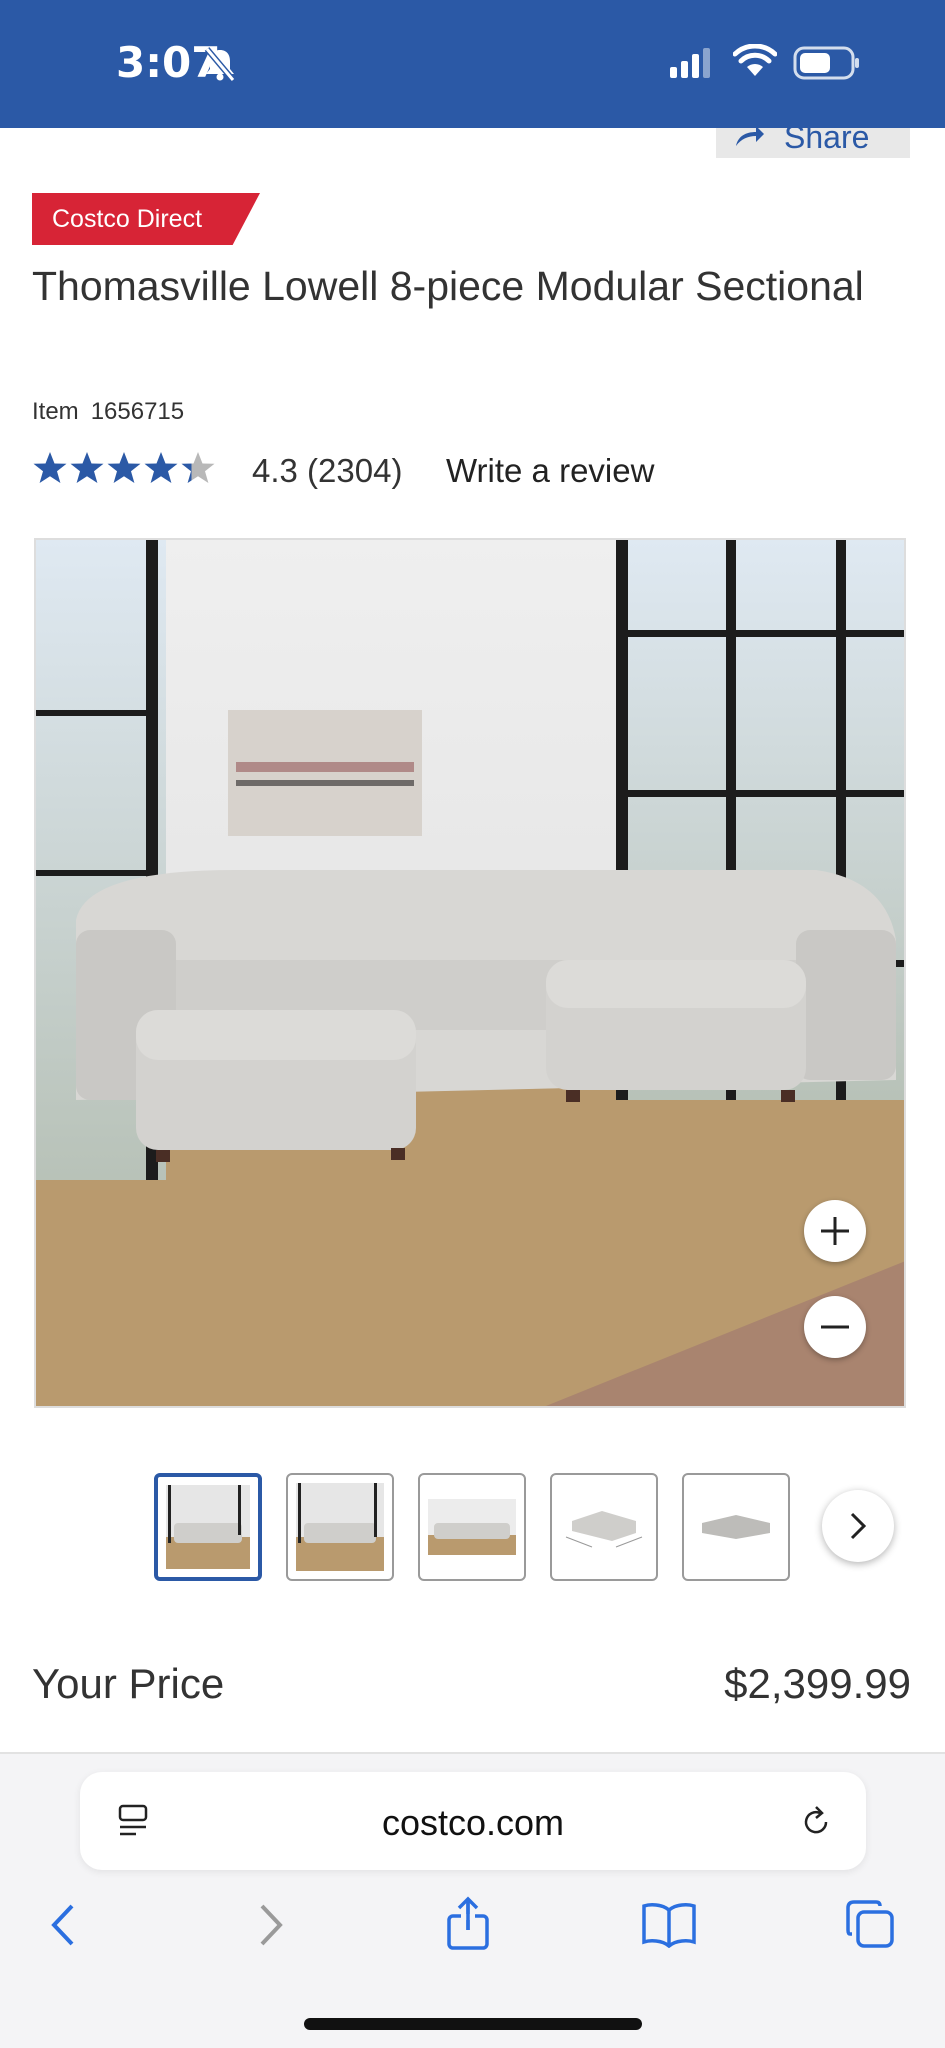  Describe the element at coordinates (198, 467) in the screenshot. I see `partial-star-icon` at that location.